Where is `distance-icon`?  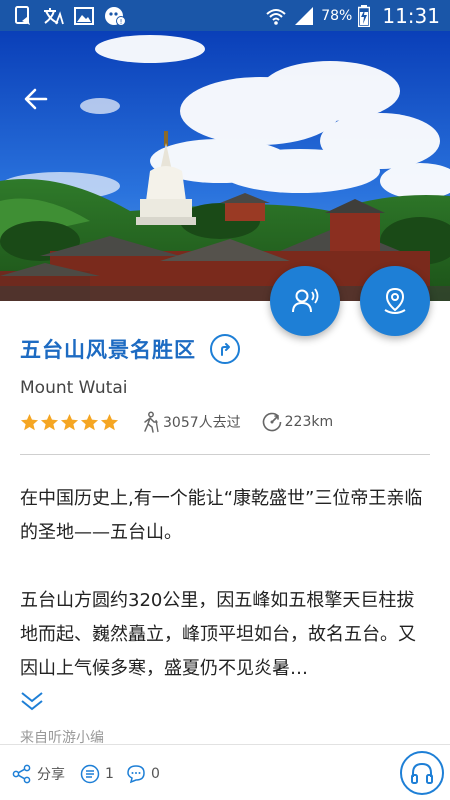 distance-icon is located at coordinates (271, 422).